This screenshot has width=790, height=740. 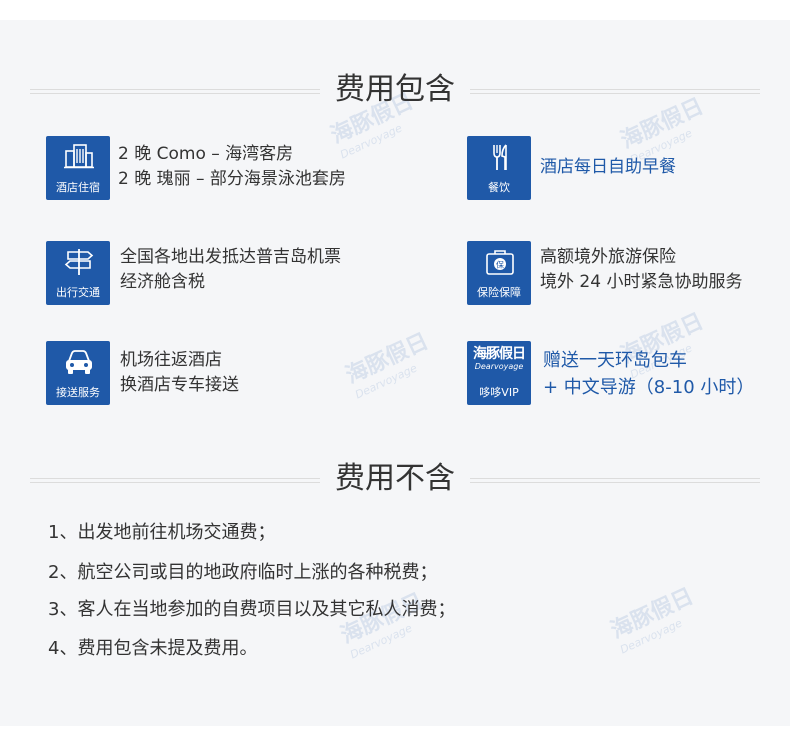 I want to click on hotel-icon, so click(x=79, y=156).